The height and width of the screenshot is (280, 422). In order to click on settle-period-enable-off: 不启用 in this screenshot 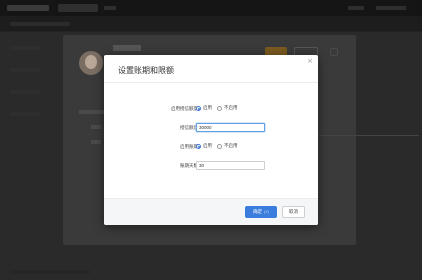, I will do `click(227, 146)`.